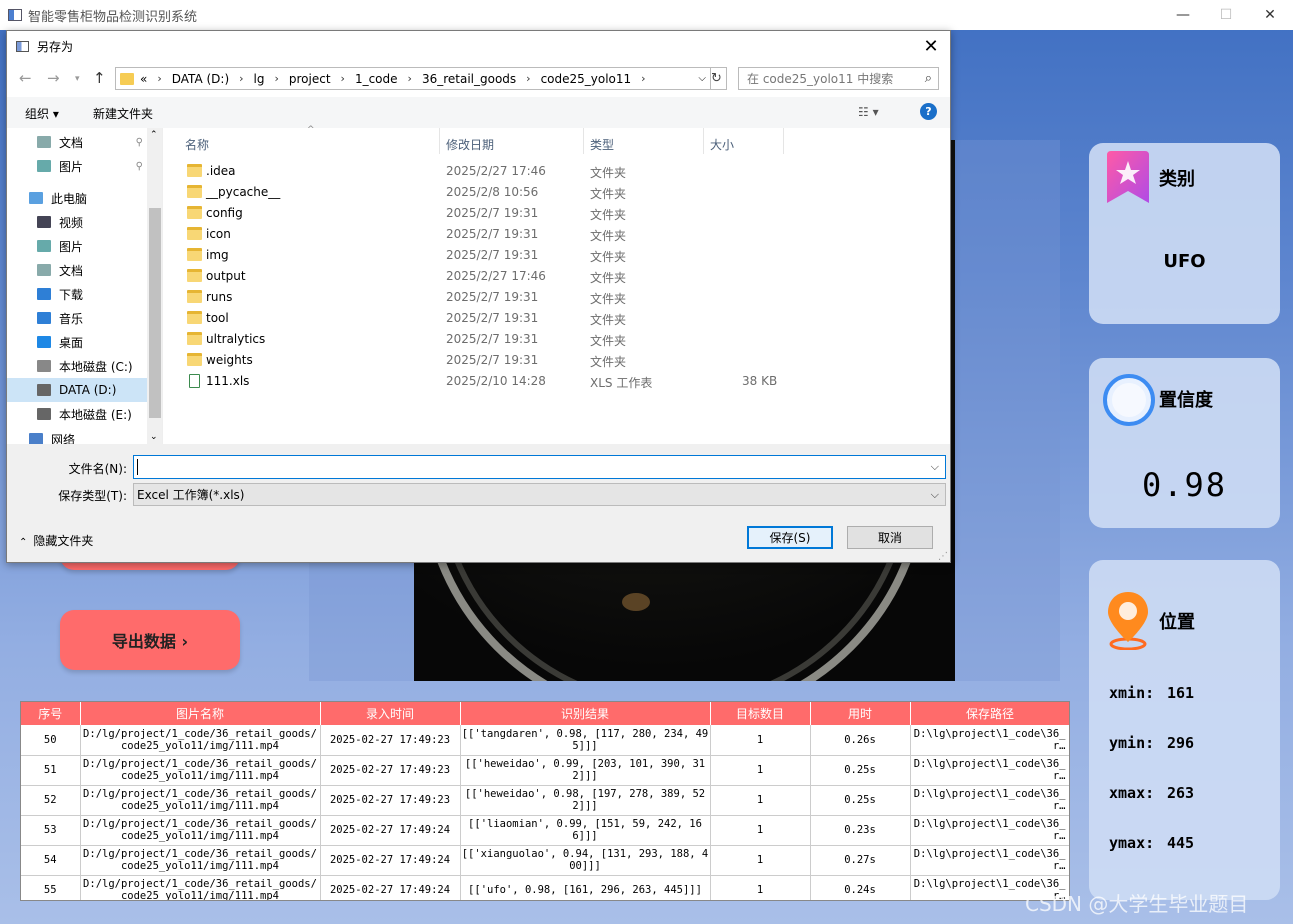 The height and width of the screenshot is (924, 1293). What do you see at coordinates (226, 276) in the screenshot?
I see `file-name: output` at bounding box center [226, 276].